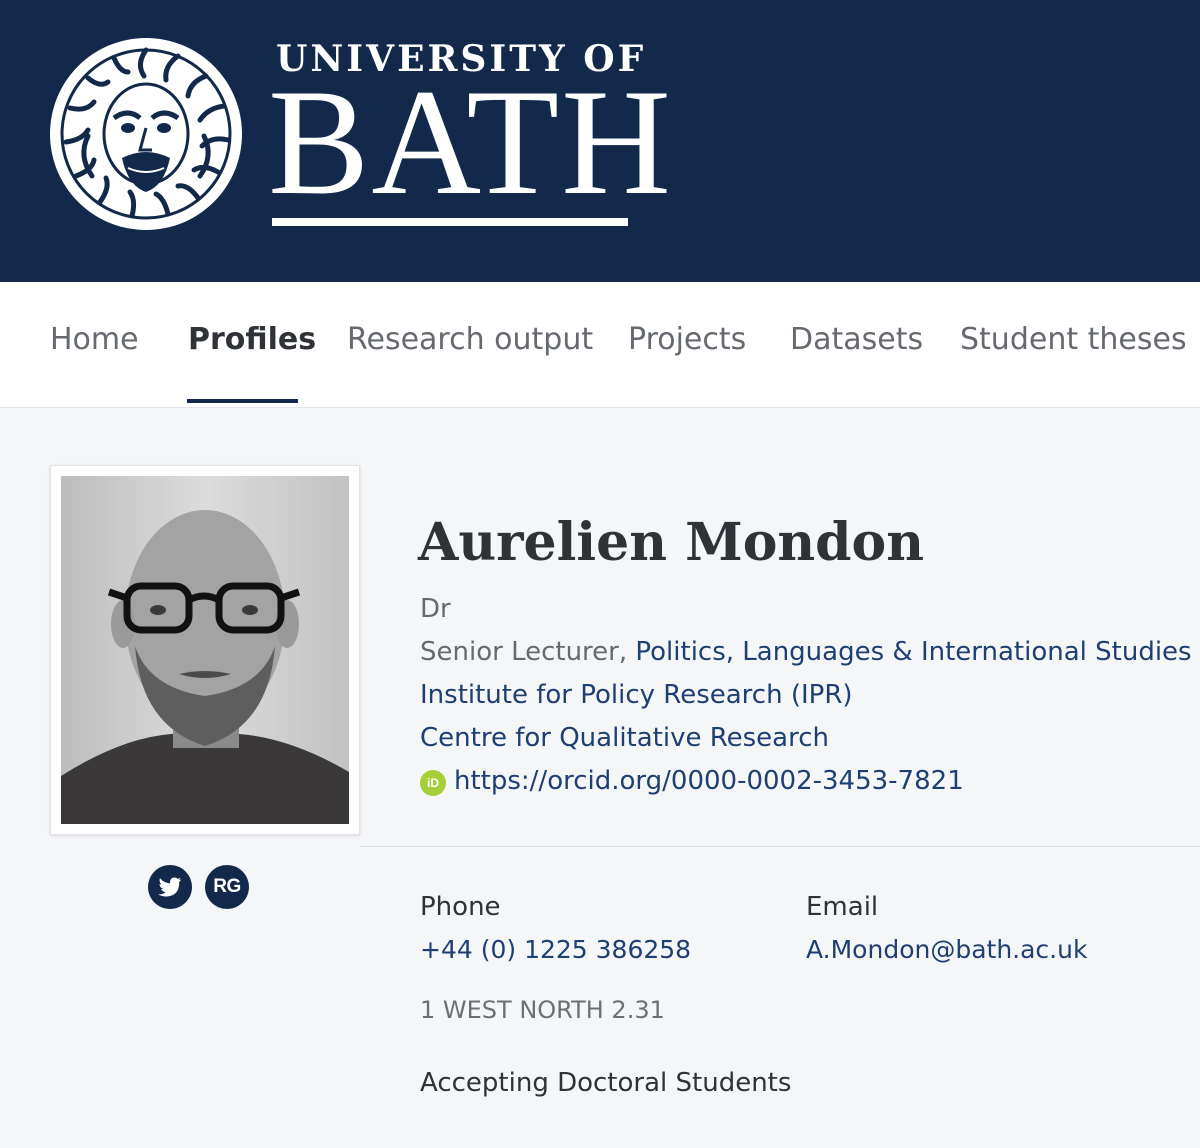 Image resolution: width=1200 pixels, height=1148 pixels. I want to click on nav-student-theses: Student theses, so click(1073, 339).